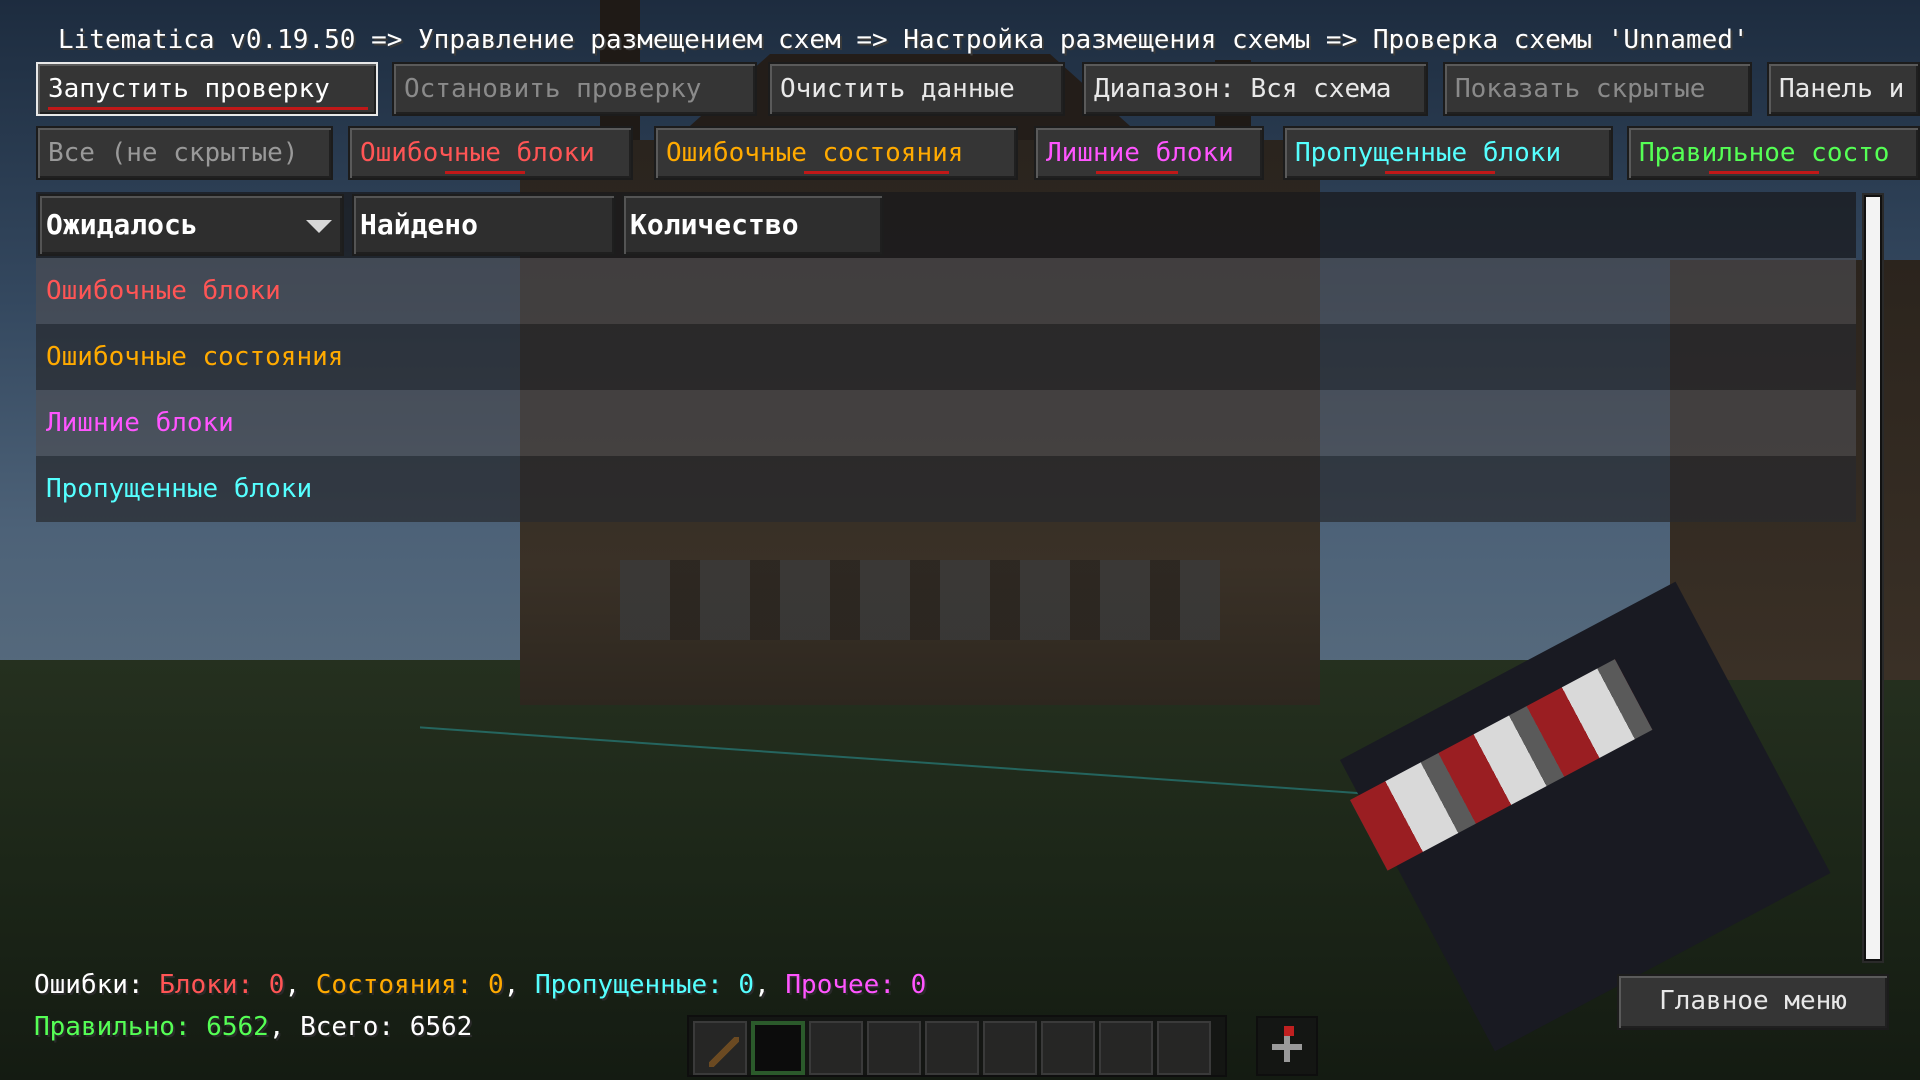 The height and width of the screenshot is (1080, 1920). I want to click on stick-icon, so click(724, 1052).